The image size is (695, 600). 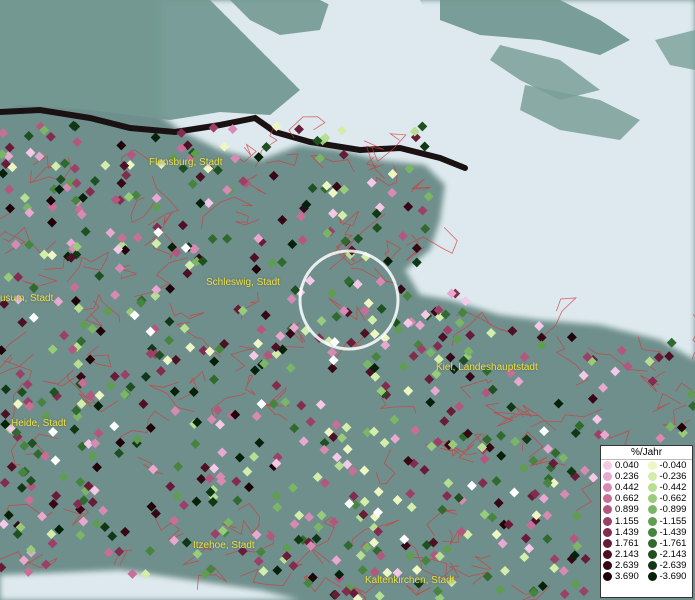 I want to click on legend-item: -1.155, so click(x=670, y=521).